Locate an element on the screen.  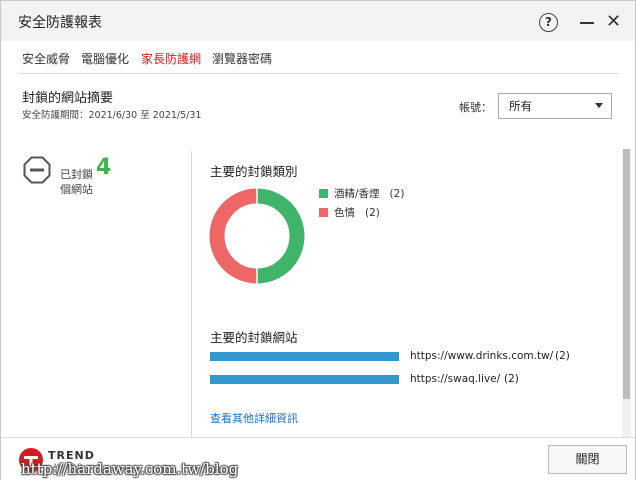
tab-divider is located at coordinates (318, 73).